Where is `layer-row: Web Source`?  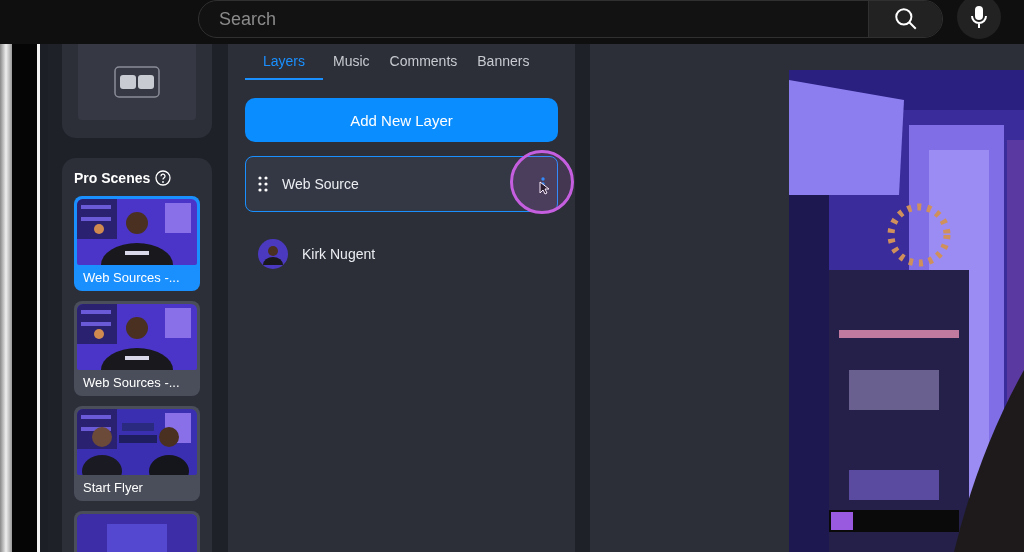 layer-row: Web Source is located at coordinates (401, 184).